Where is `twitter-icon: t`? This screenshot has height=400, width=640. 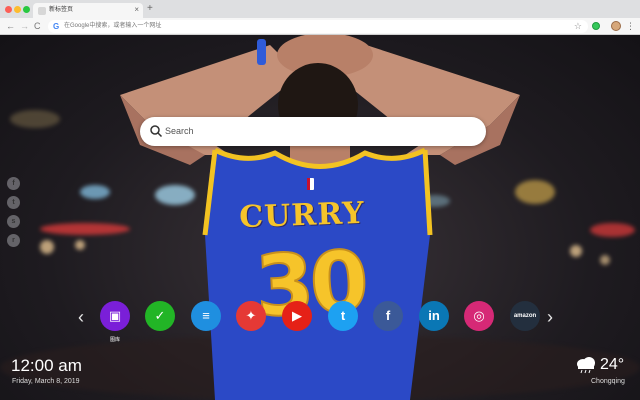
twitter-icon: t is located at coordinates (343, 315).